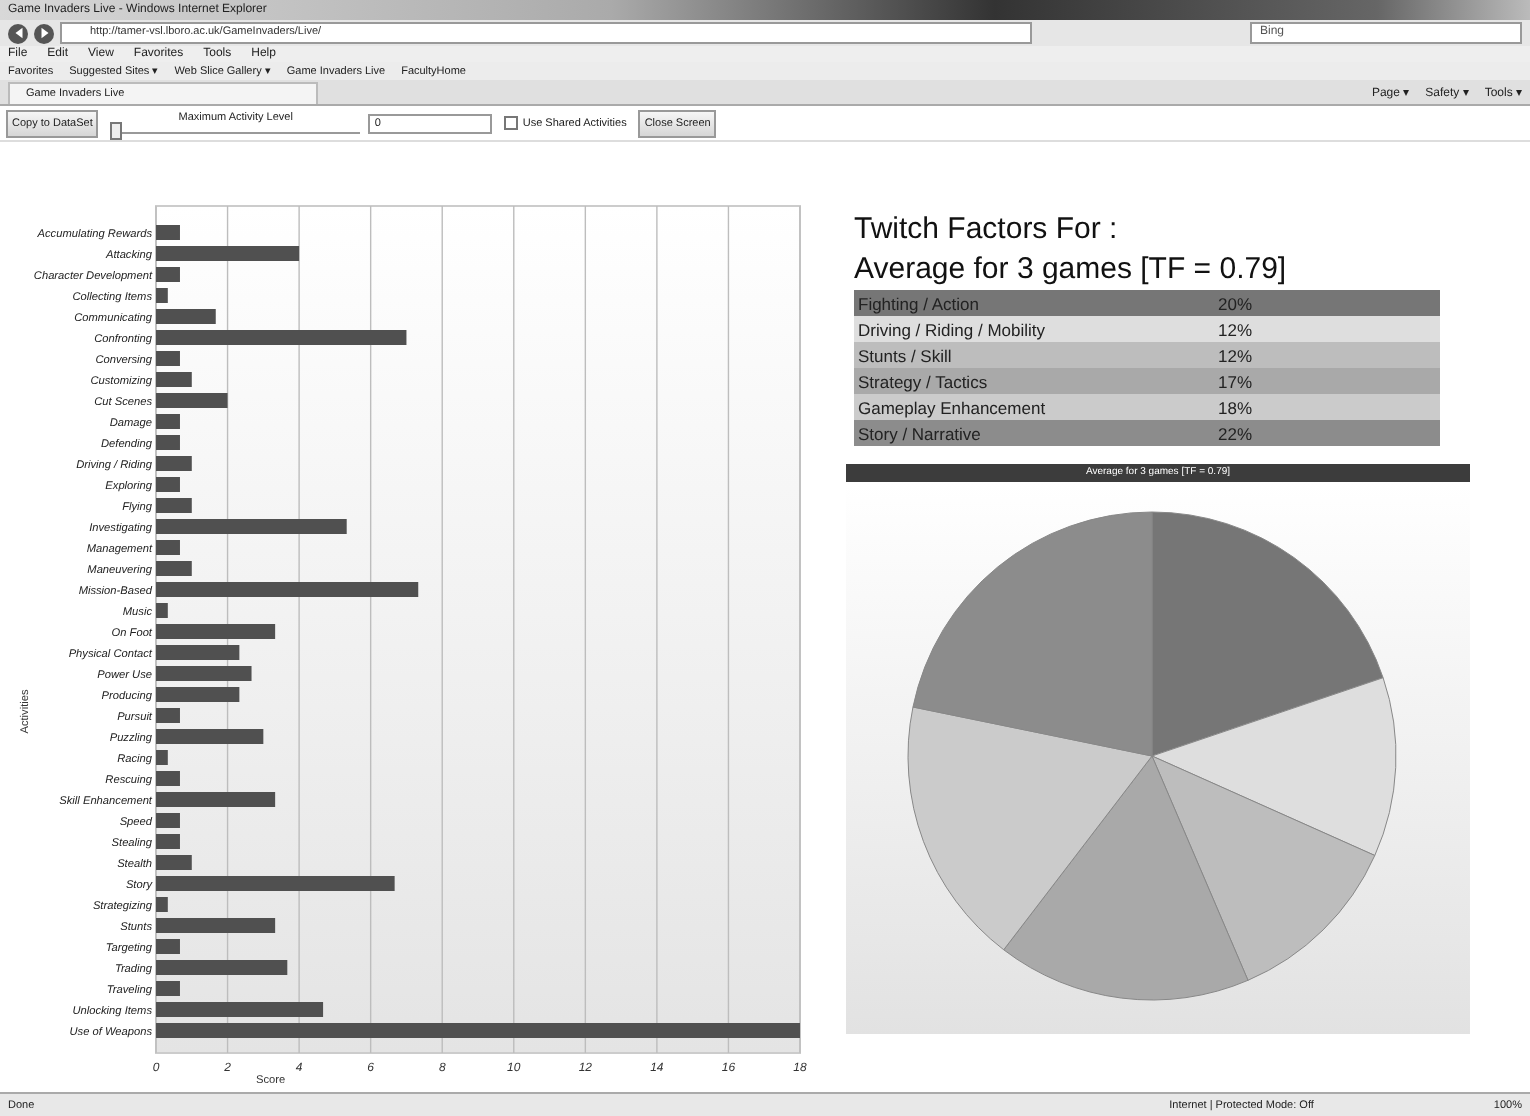 The height and width of the screenshot is (1116, 1530). I want to click on table-cell: 22%, so click(1235, 433).